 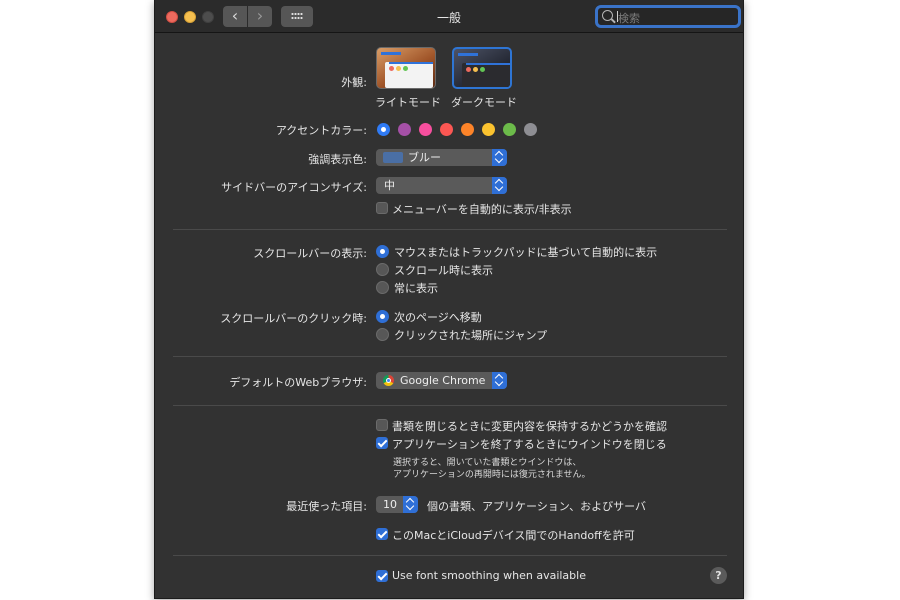 I want to click on dark-mode-thumbnail, so click(x=482, y=68).